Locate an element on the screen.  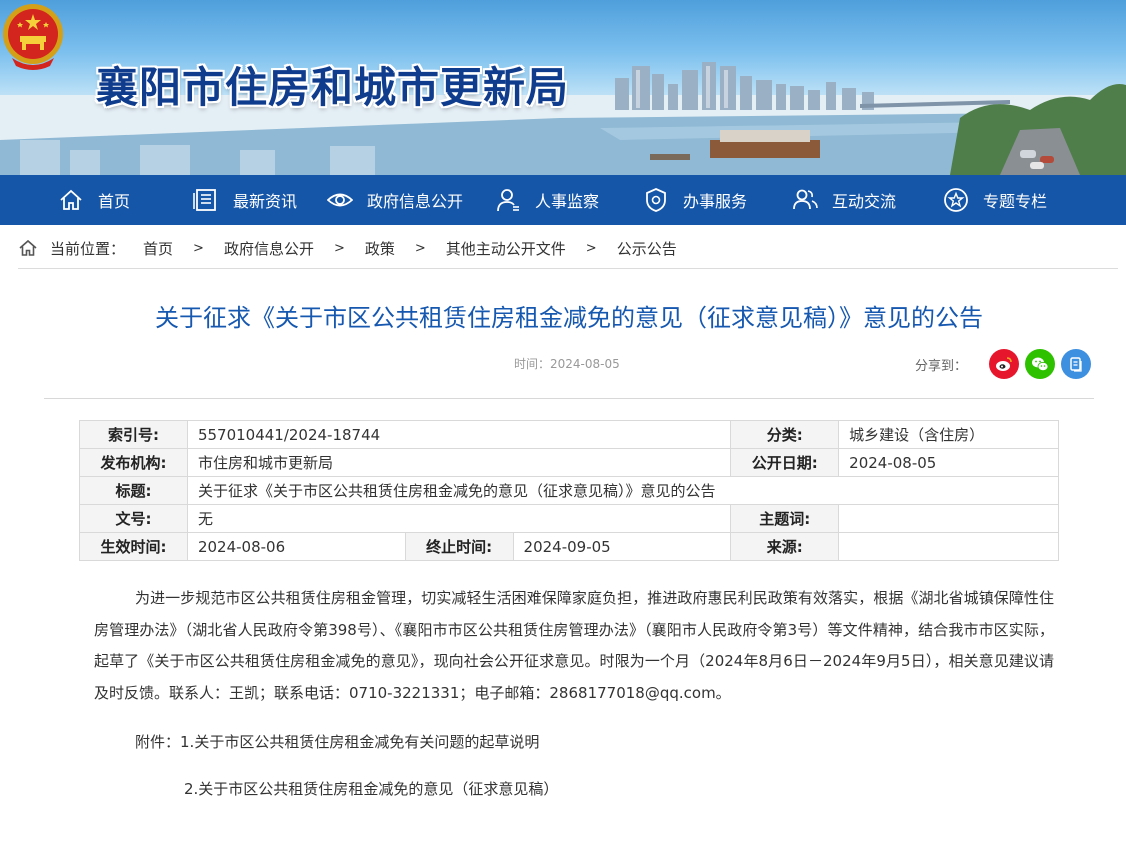
breadcrumb-policy: 政策 is located at coordinates (380, 248).